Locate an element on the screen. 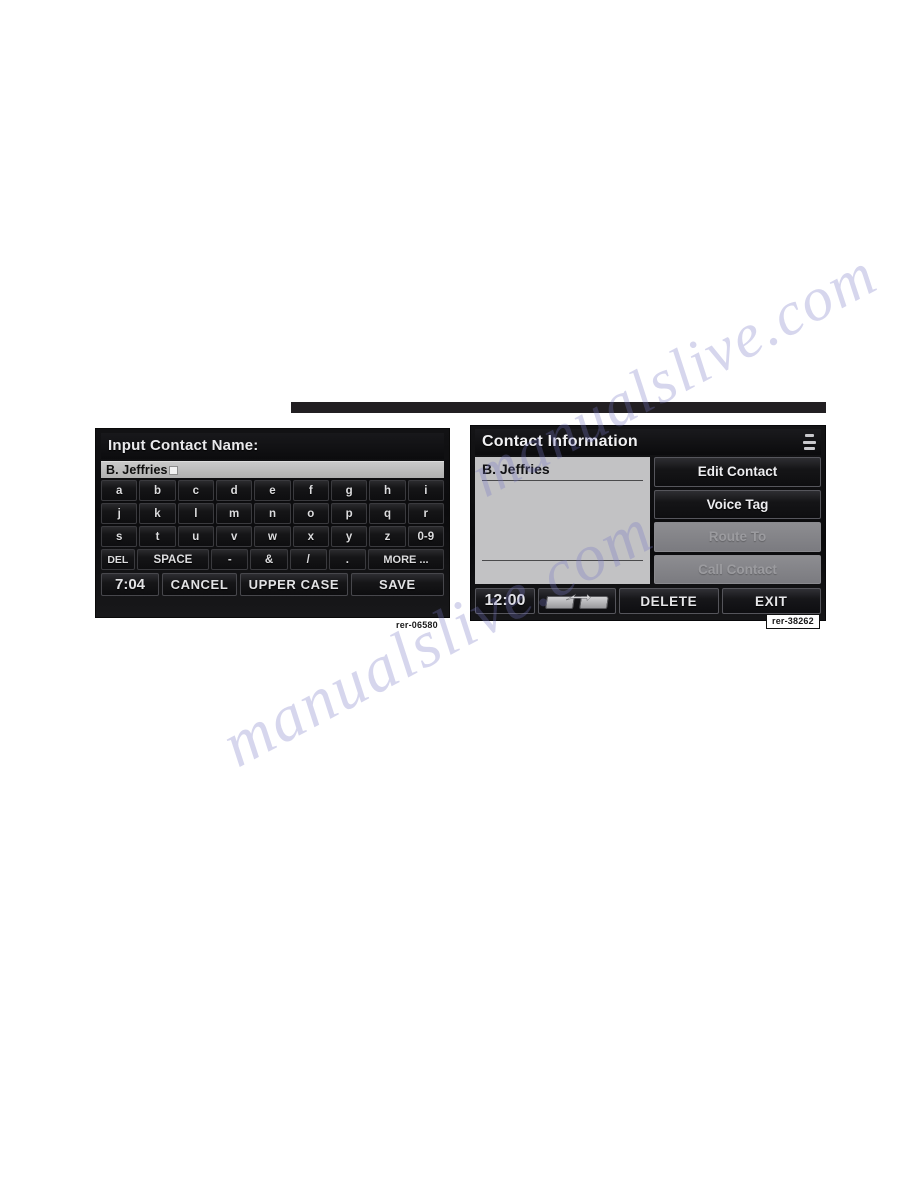  key-m: m is located at coordinates (234, 513).